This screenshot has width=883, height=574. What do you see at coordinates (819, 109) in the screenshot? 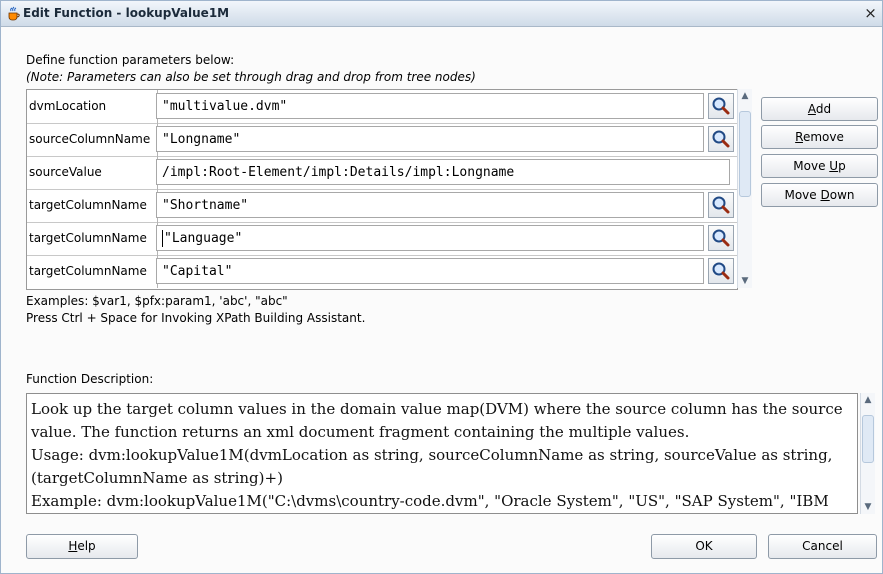
I see `add-button: Add` at bounding box center [819, 109].